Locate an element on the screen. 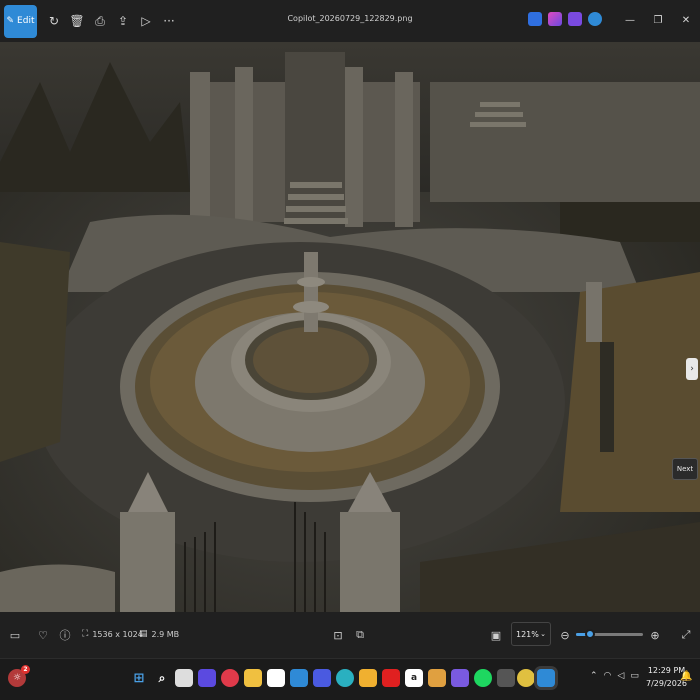 The height and width of the screenshot is (700, 700). search-icon: ⌕ is located at coordinates (162, 678).